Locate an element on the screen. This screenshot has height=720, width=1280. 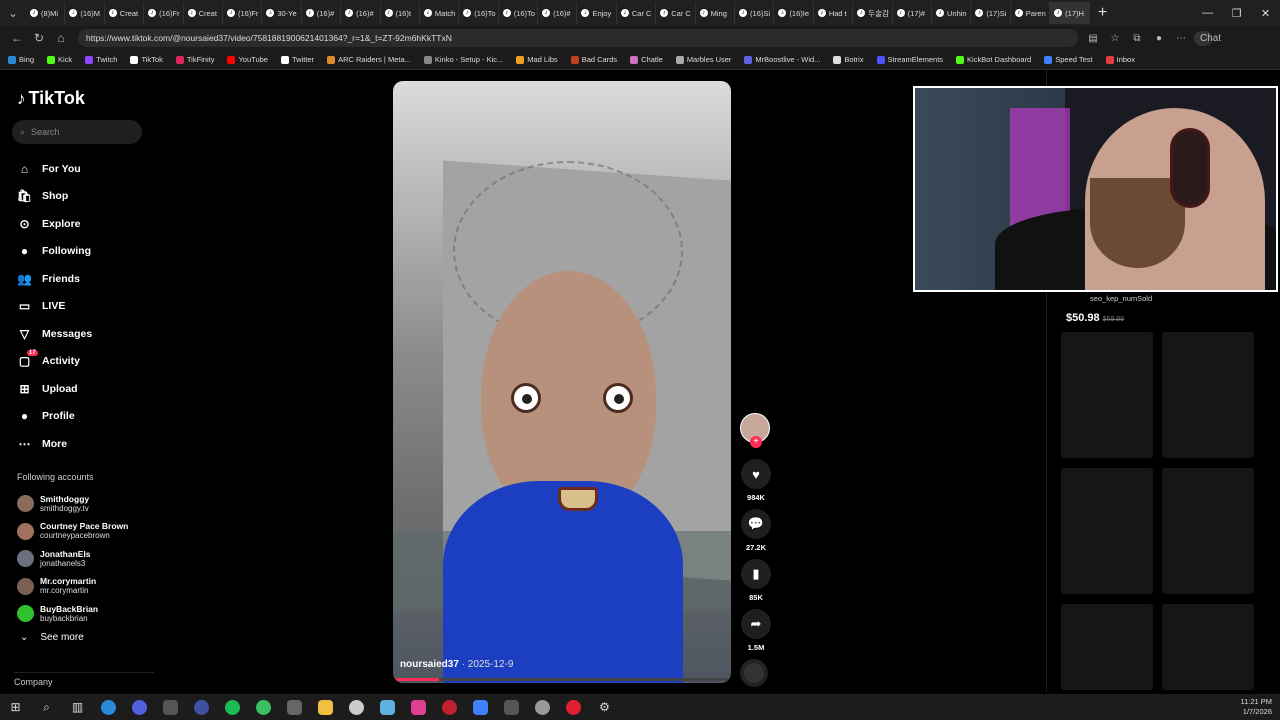
favorite-star-icon: ☆ is located at coordinates (1115, 38).